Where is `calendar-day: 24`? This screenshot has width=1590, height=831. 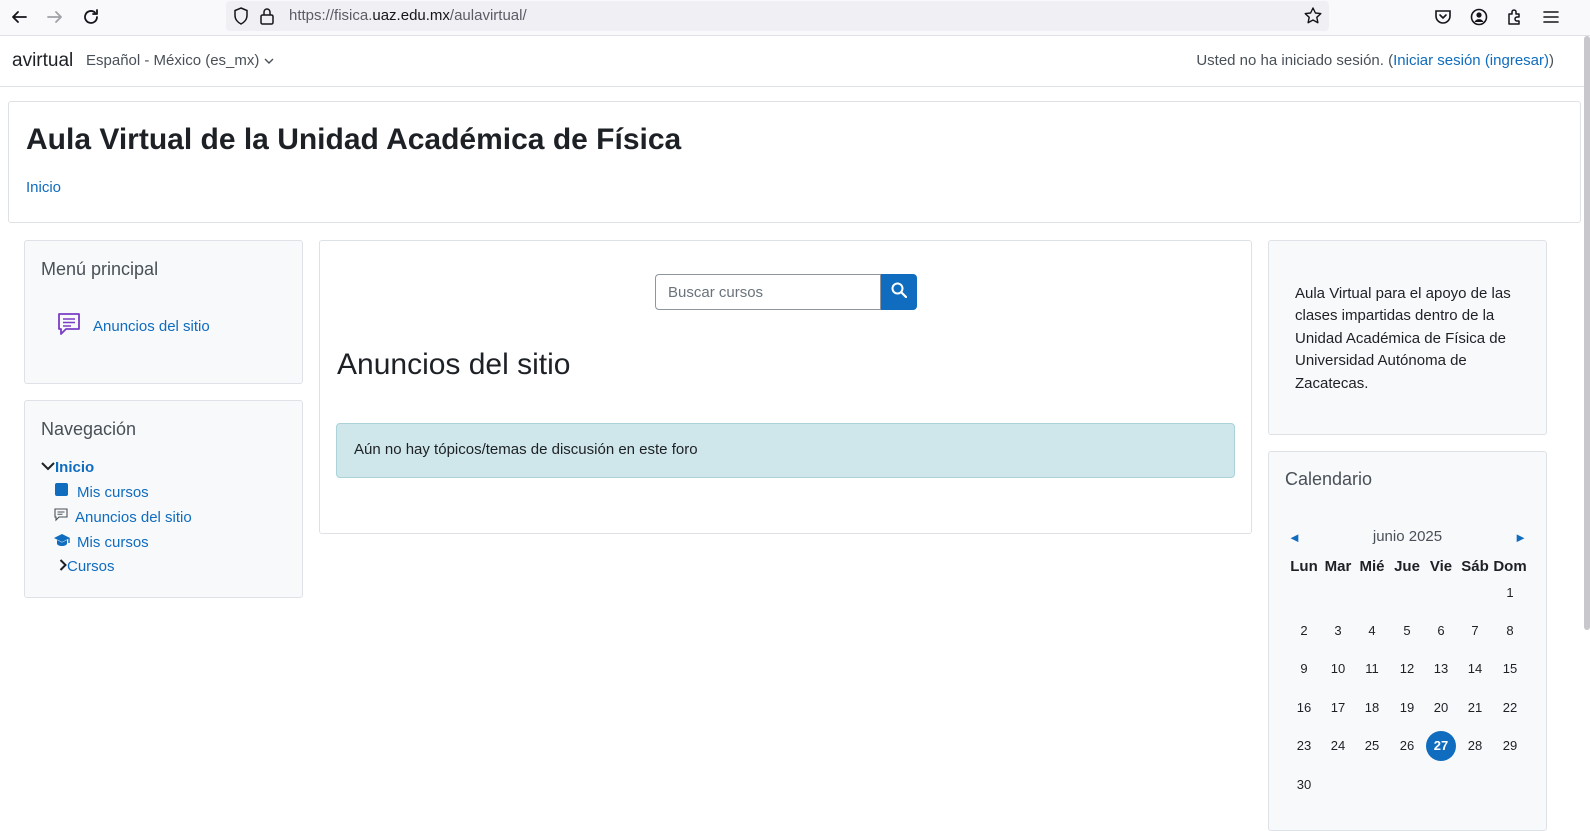
calendar-day: 24 is located at coordinates (1338, 746).